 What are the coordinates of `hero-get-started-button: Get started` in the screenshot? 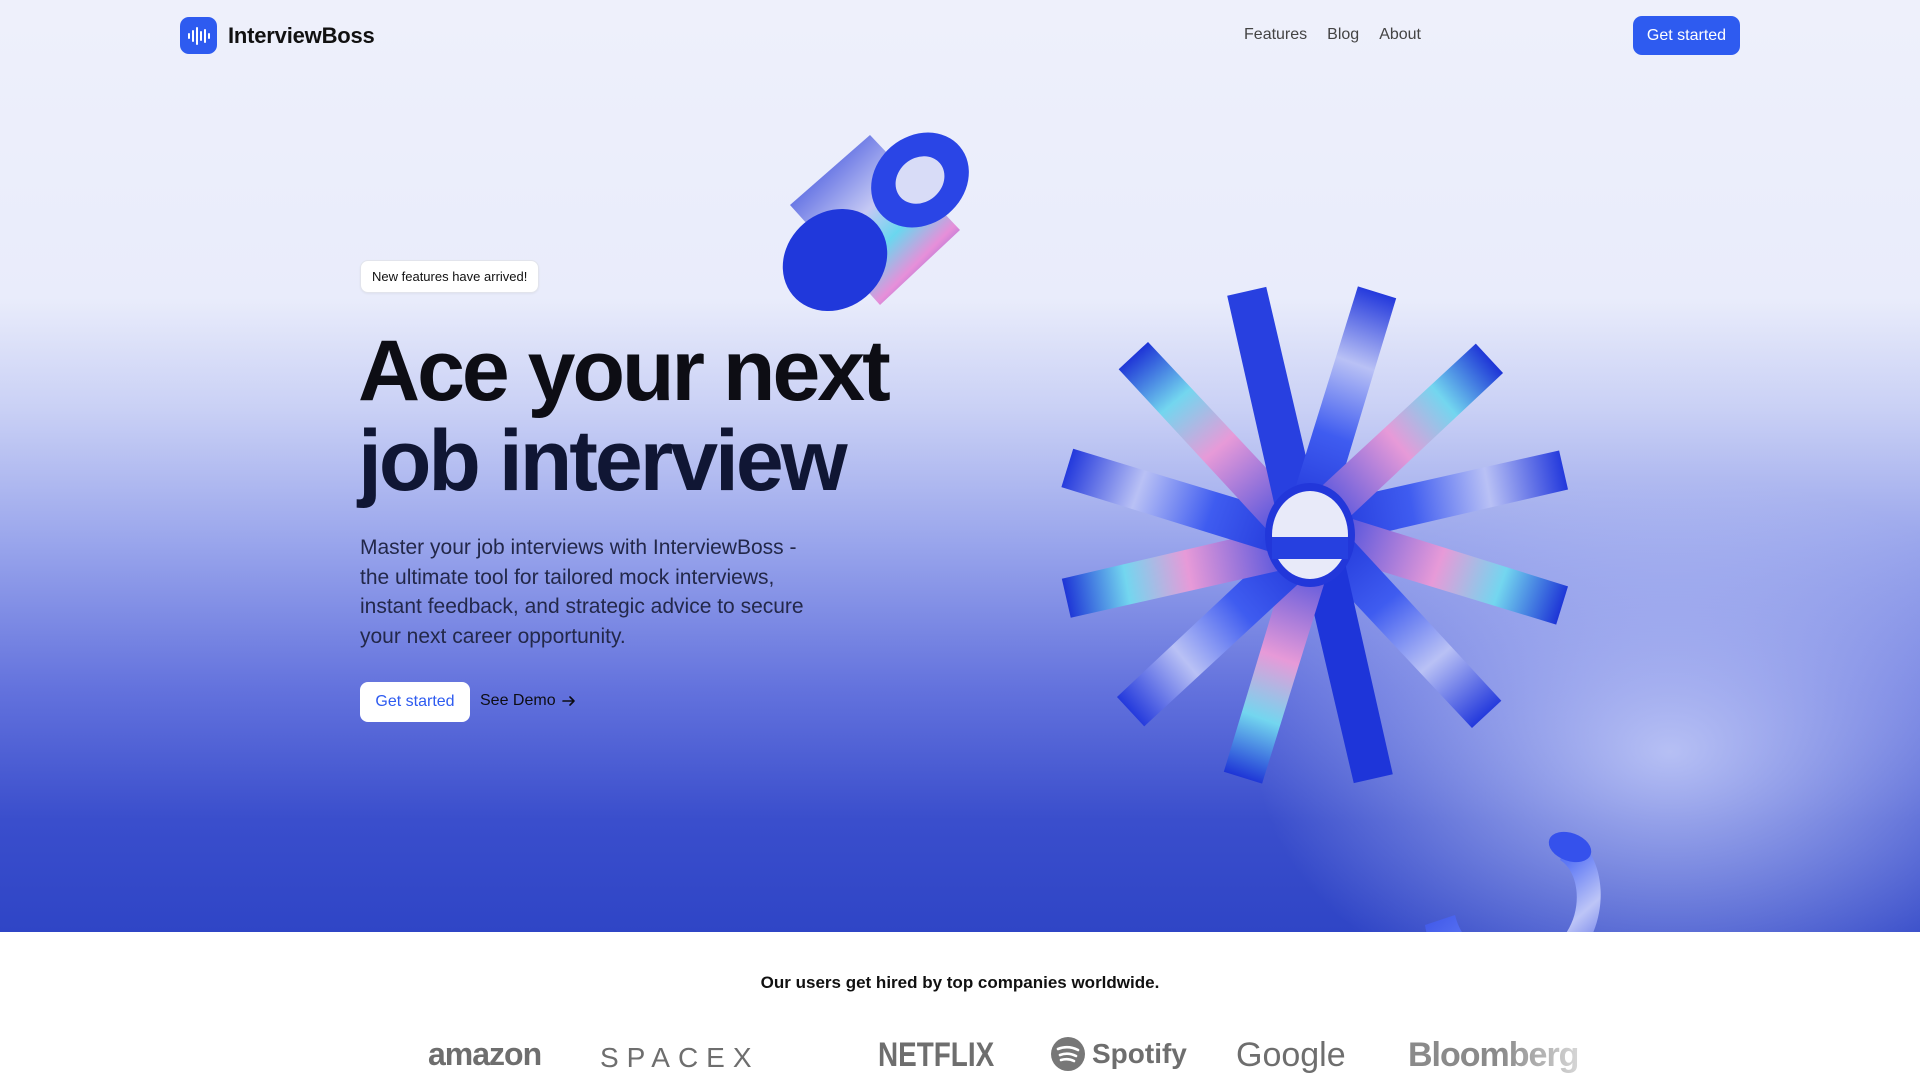 It's located at (415, 702).